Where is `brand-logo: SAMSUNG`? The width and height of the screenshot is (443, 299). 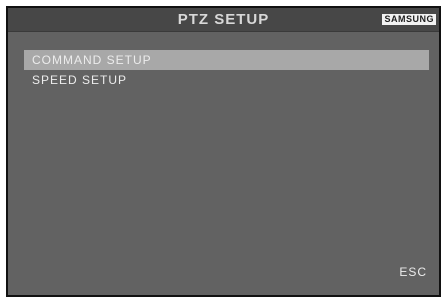 brand-logo: SAMSUNG is located at coordinates (409, 19).